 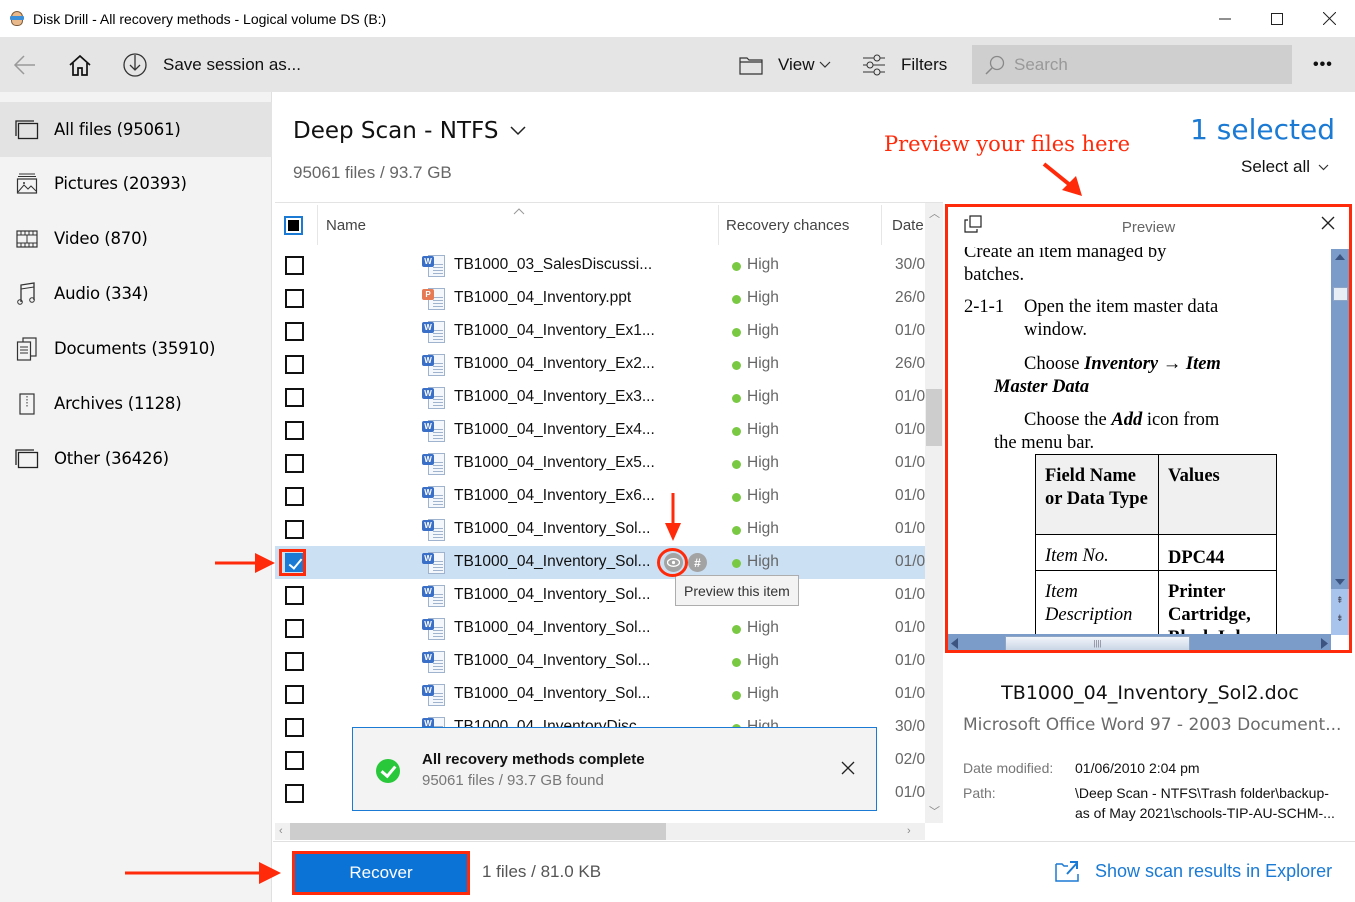 I want to click on doc-line: Choose the Add icon from, so click(x=1122, y=420).